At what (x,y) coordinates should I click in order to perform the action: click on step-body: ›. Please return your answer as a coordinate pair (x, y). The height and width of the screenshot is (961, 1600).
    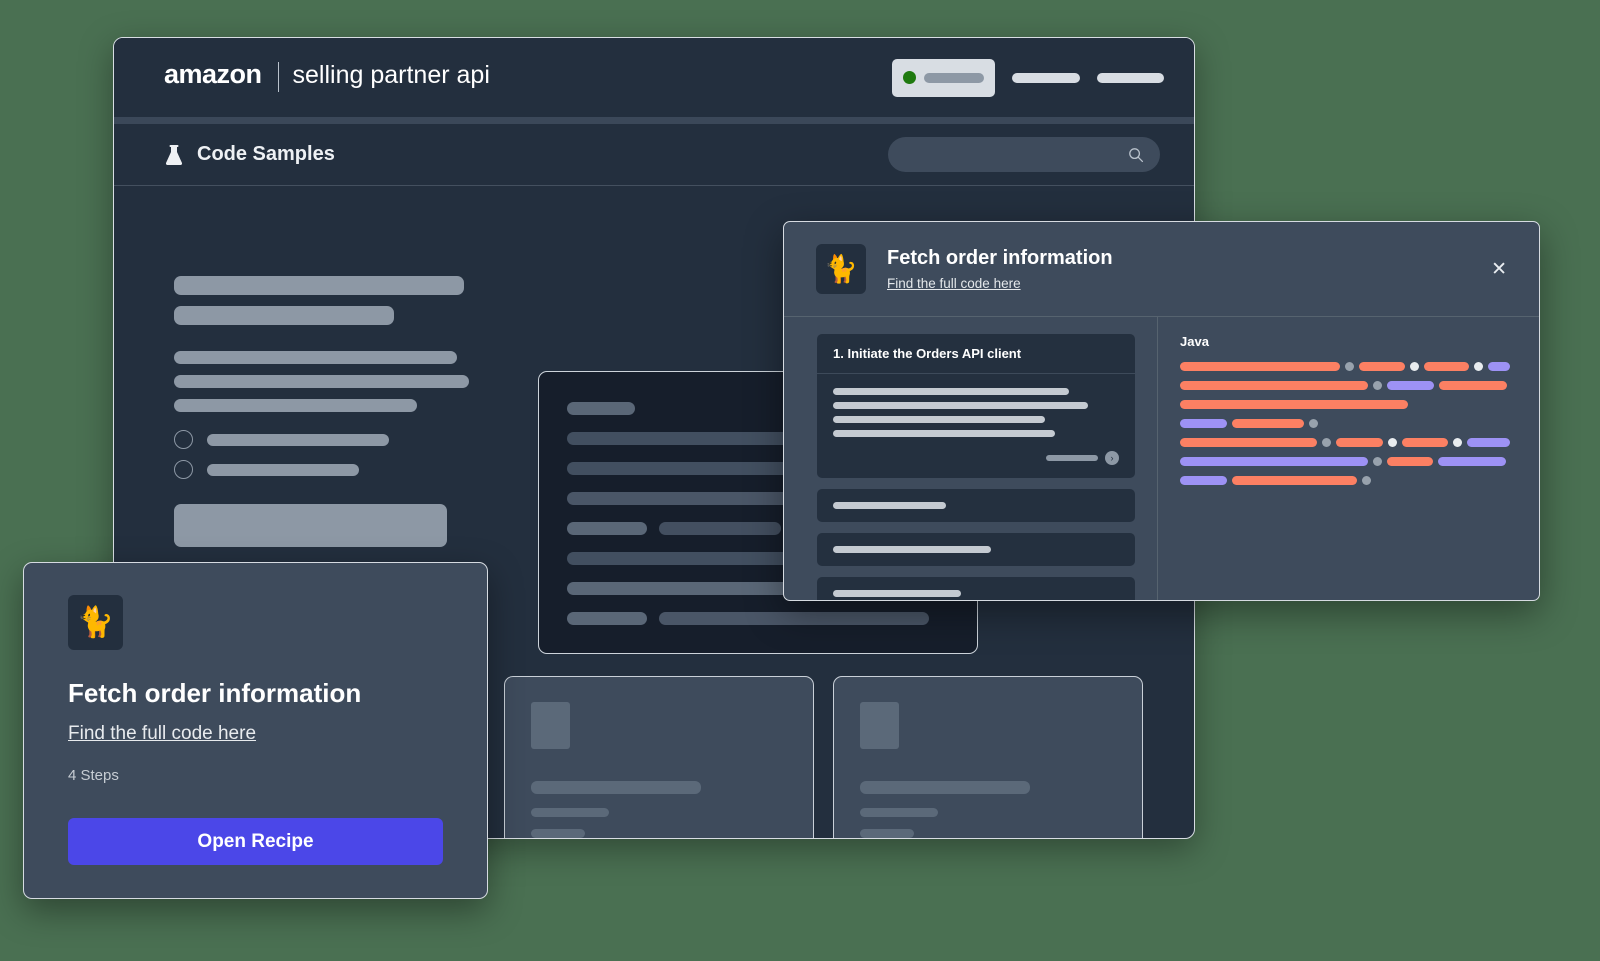
    Looking at the image, I should click on (976, 426).